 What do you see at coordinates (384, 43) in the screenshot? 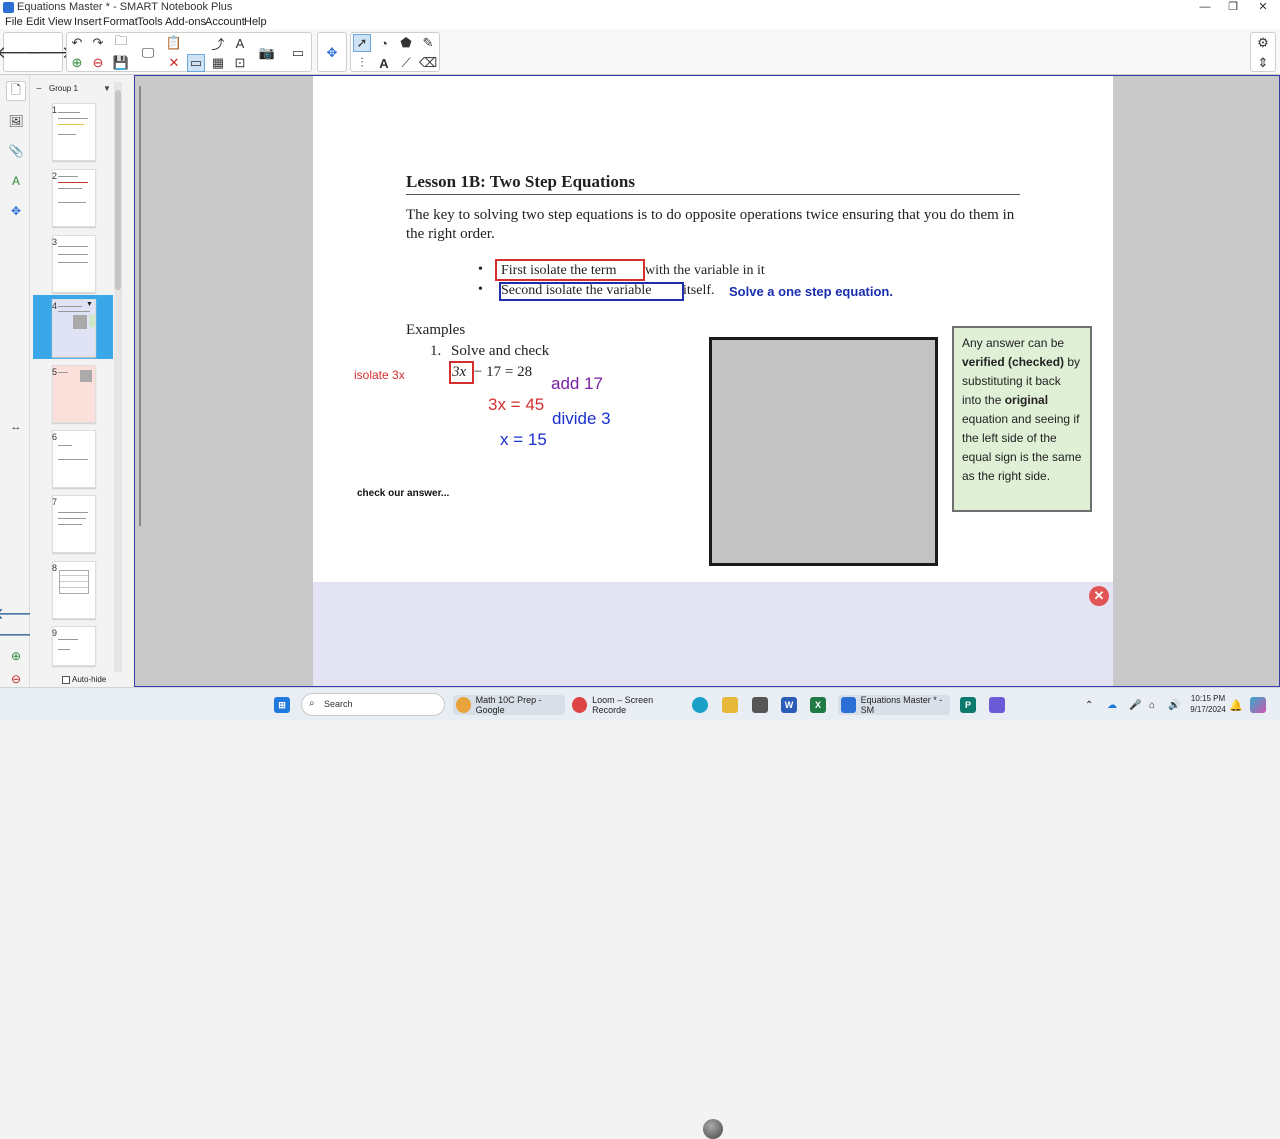
I see `shapes-tool-icon: ◔` at bounding box center [384, 43].